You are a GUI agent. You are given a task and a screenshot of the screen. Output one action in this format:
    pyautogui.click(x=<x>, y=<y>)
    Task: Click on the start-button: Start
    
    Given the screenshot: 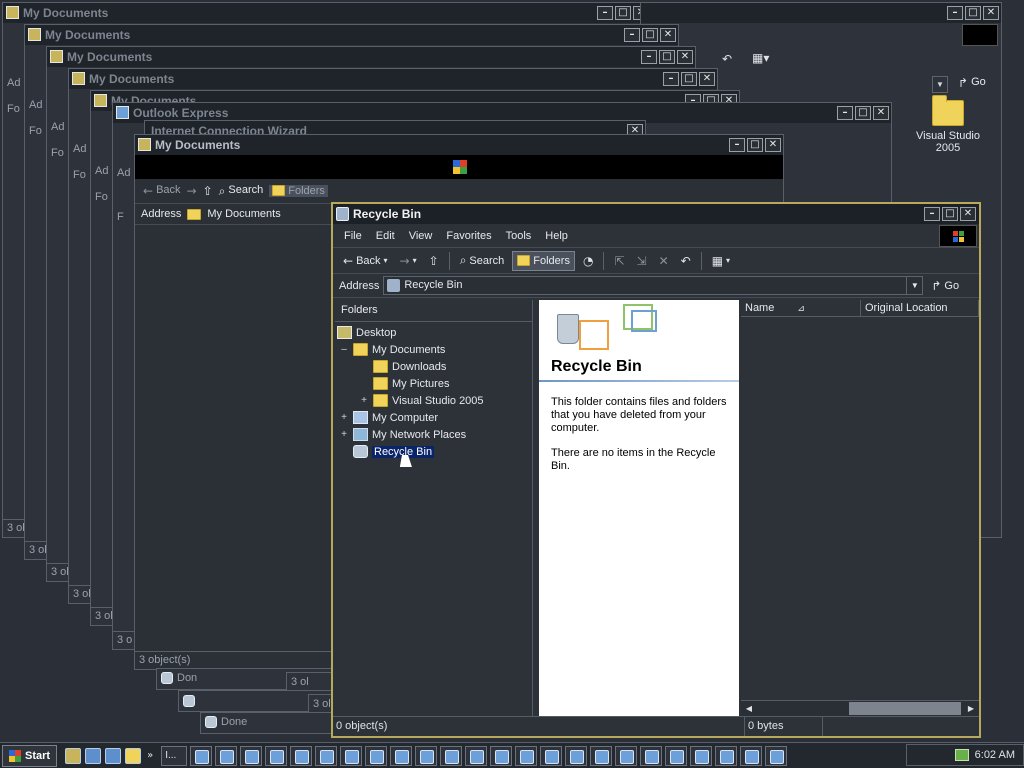 What is the action you would take?
    pyautogui.click(x=30, y=755)
    